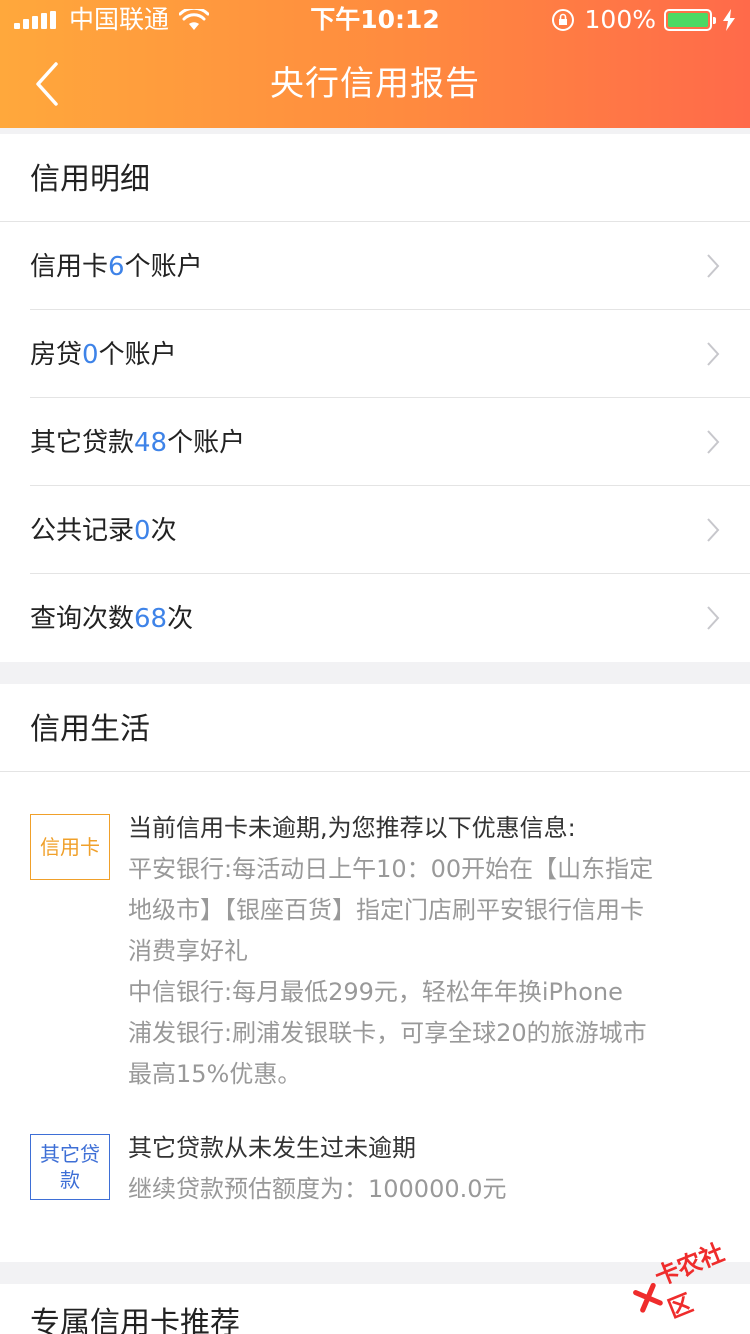 This screenshot has height=1334, width=750. What do you see at coordinates (82, 531) in the screenshot?
I see `row-label: 公共记录` at bounding box center [82, 531].